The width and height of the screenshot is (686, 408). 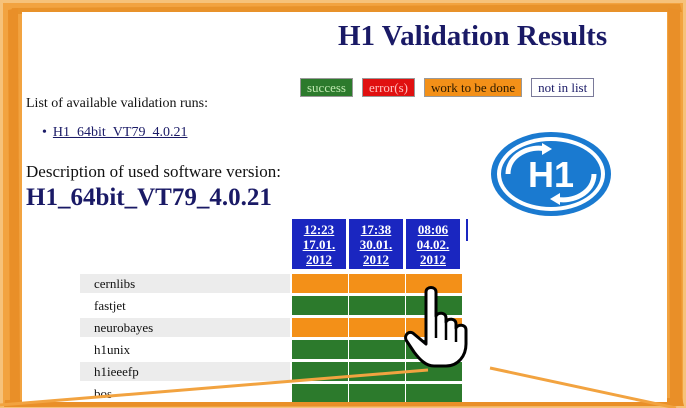 What do you see at coordinates (433, 259) in the screenshot?
I see `col3-year: 2012` at bounding box center [433, 259].